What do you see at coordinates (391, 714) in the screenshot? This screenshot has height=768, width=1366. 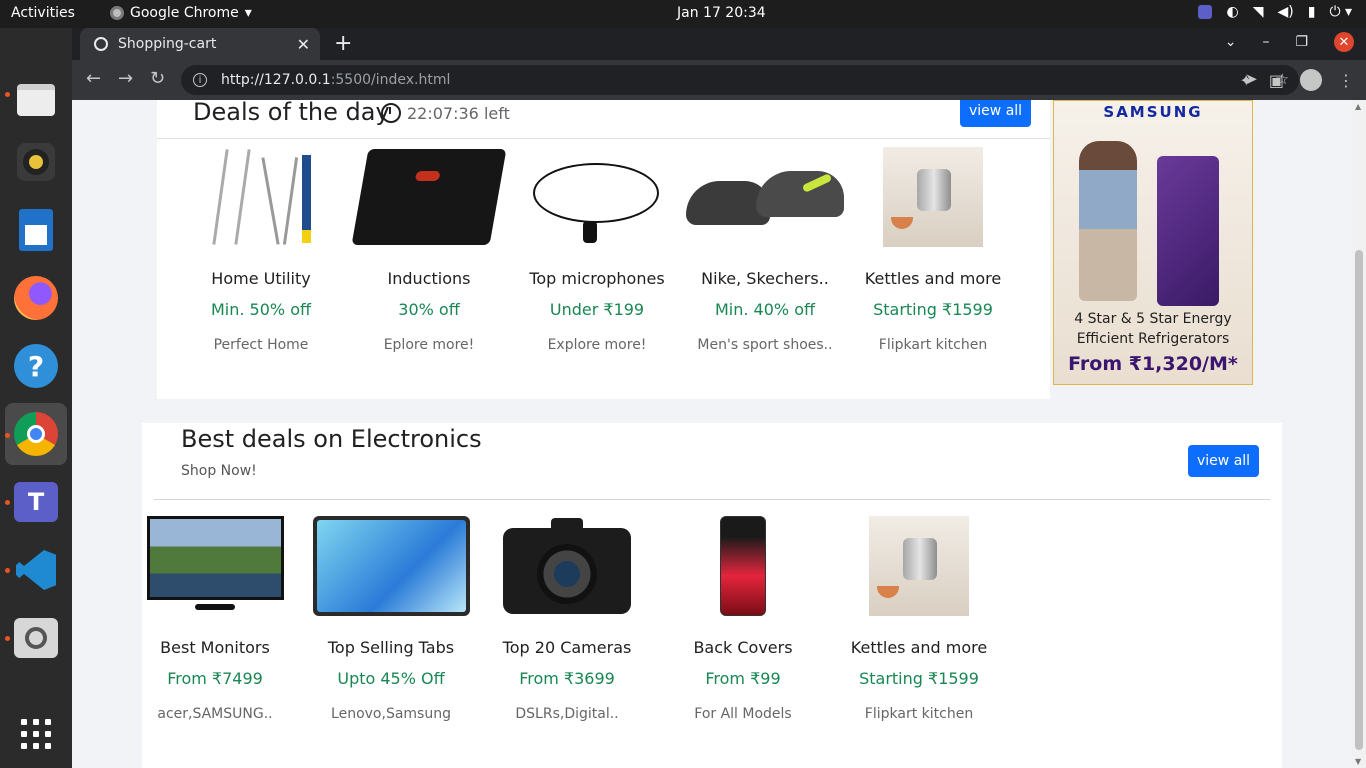 I see `product-subtitle: Lenovo,Samsung` at bounding box center [391, 714].